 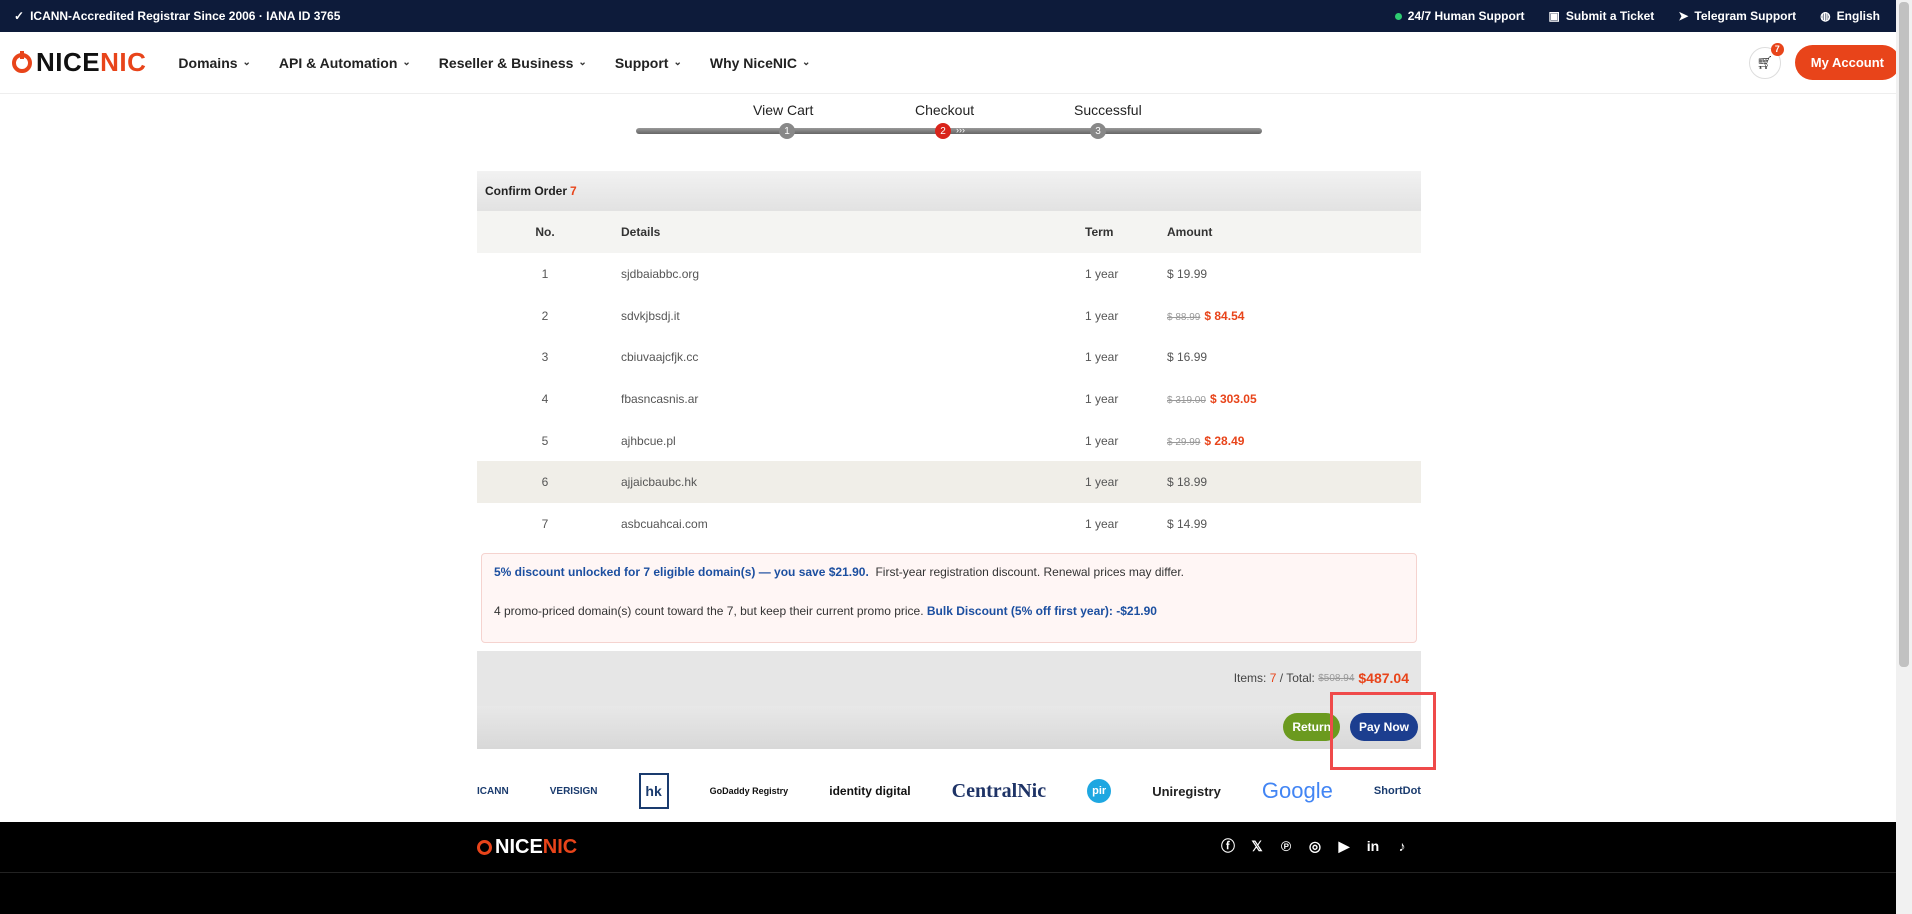 I want to click on language-label: English, so click(x=1858, y=16).